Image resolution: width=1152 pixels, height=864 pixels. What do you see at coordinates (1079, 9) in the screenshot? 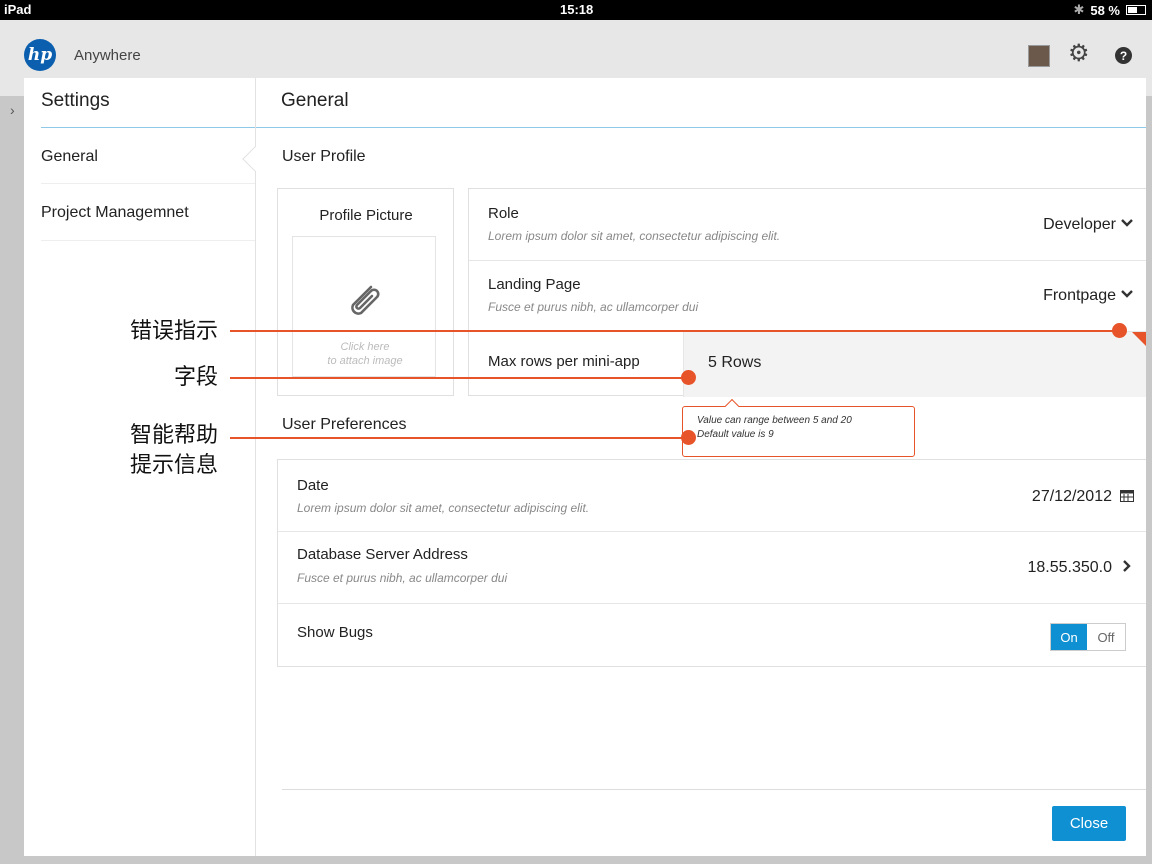
I see `bluetooth-icon: ✱` at bounding box center [1079, 9].